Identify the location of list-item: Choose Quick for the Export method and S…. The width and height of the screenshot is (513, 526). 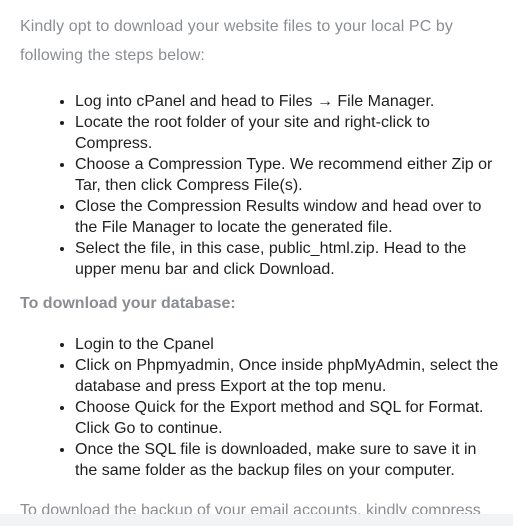
(288, 418).